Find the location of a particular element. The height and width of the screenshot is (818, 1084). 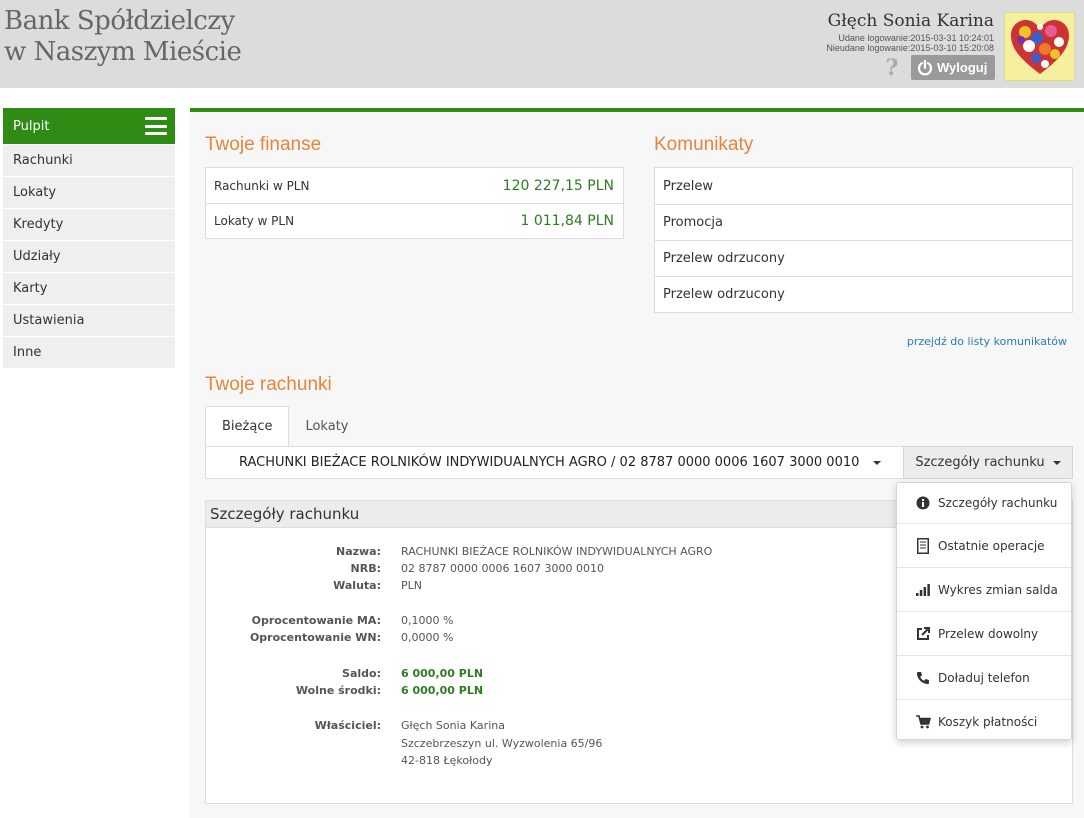

avatar is located at coordinates (1039, 46).